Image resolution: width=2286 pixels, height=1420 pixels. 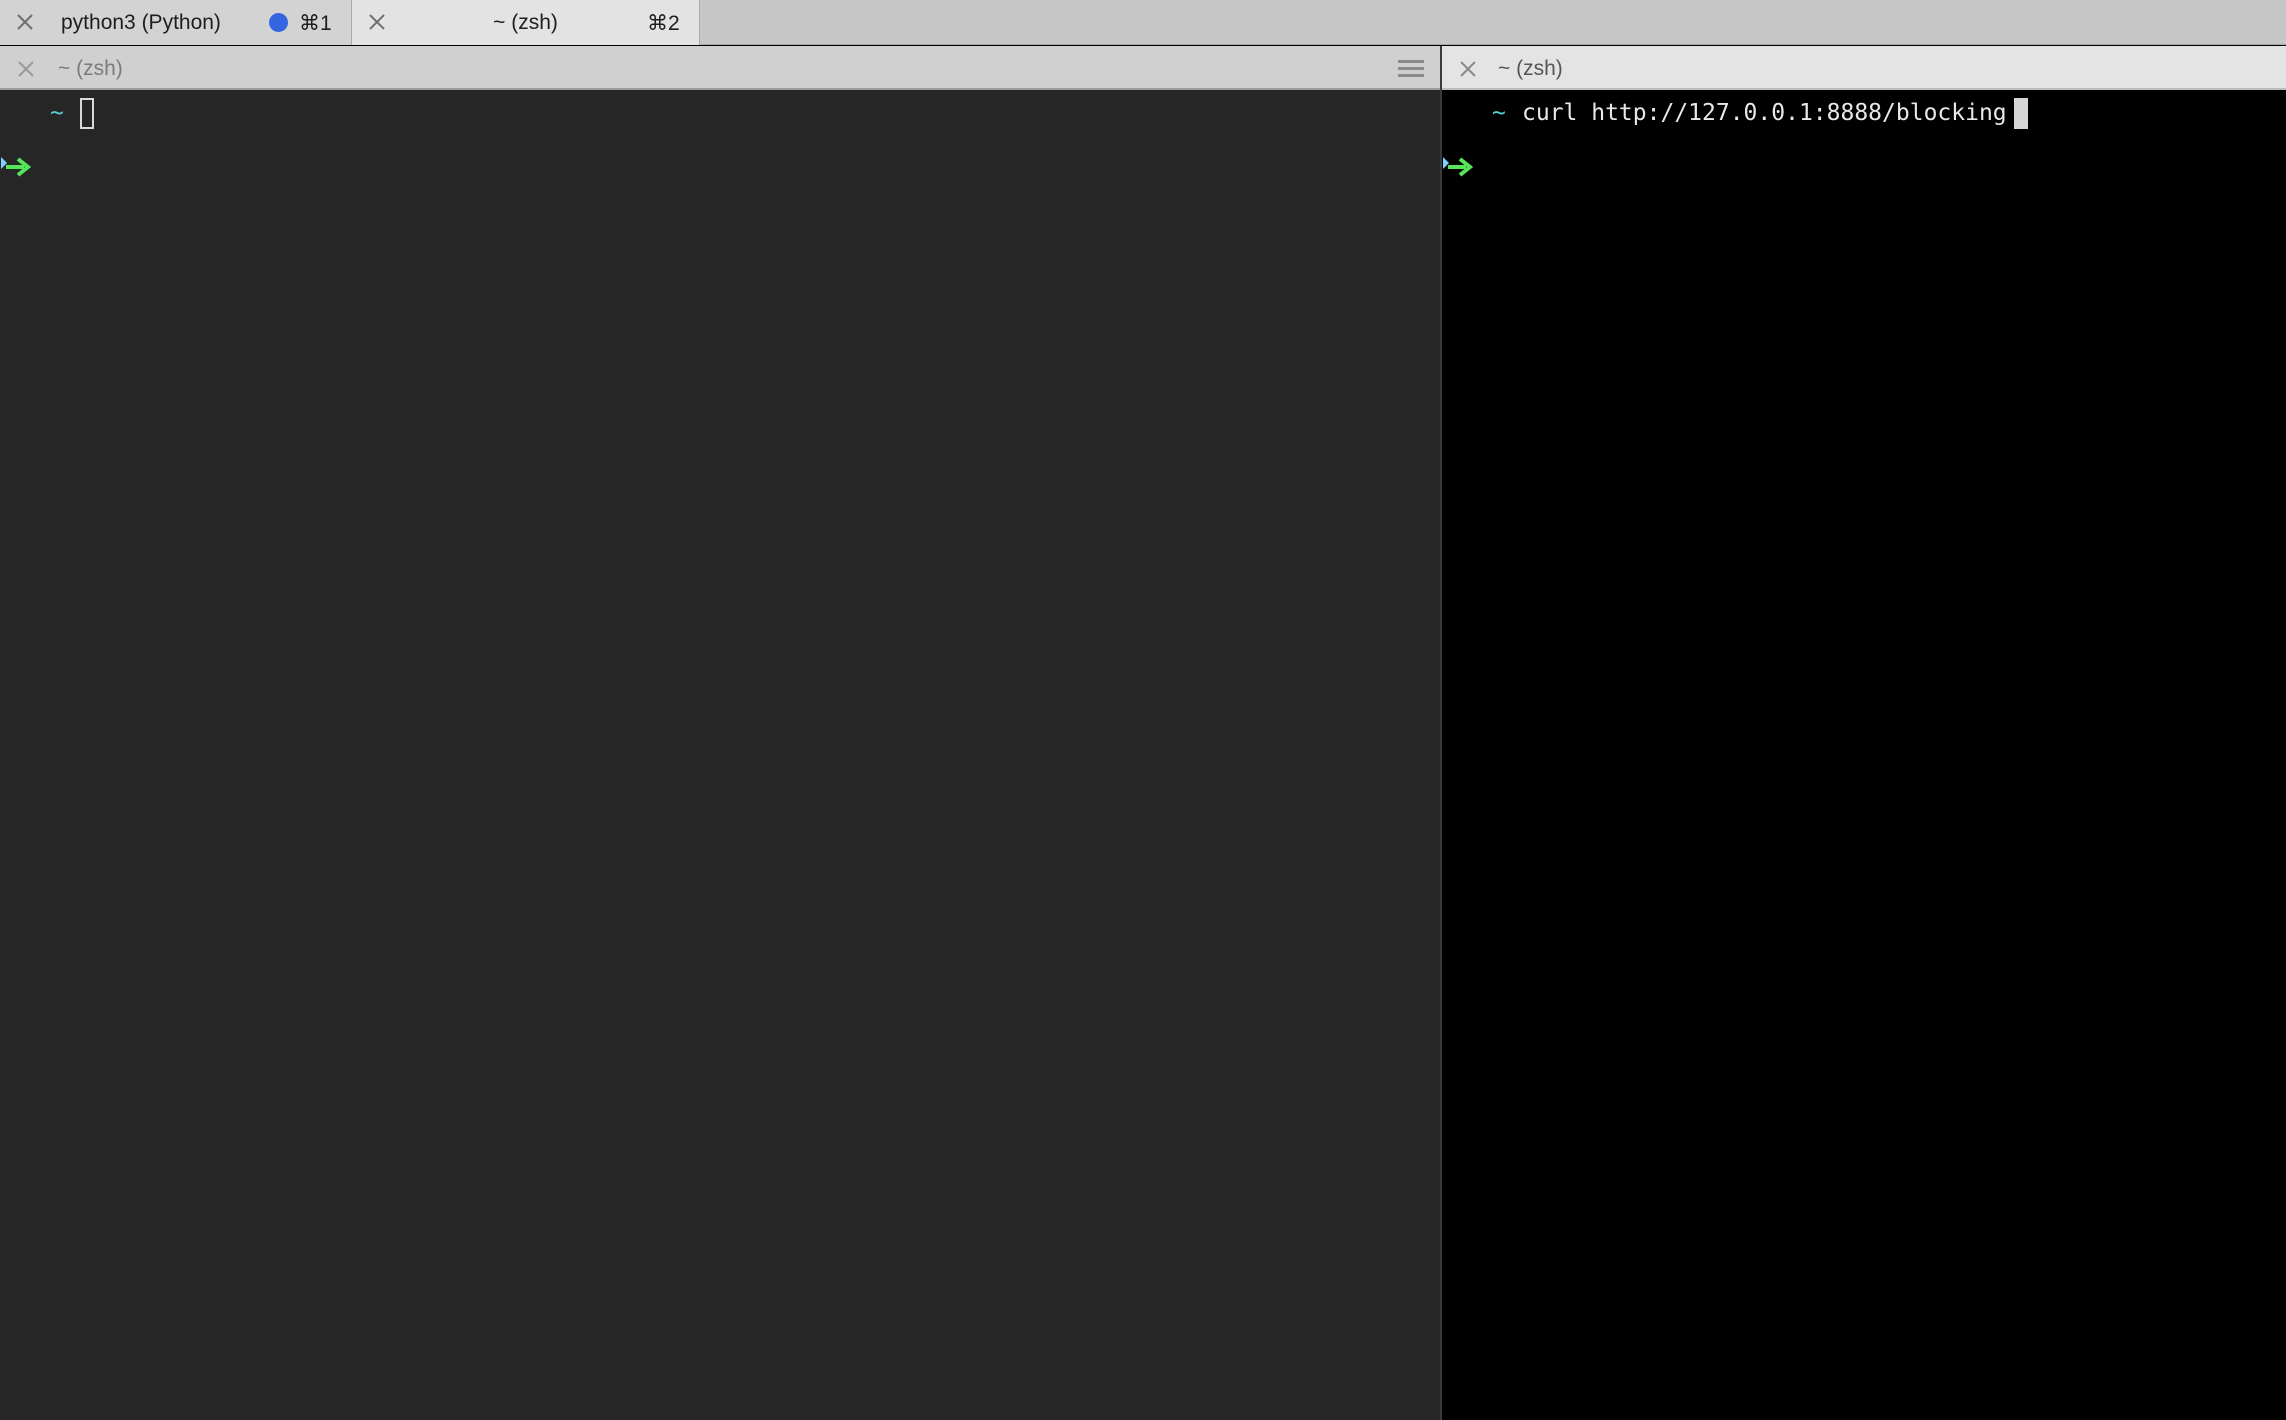 What do you see at coordinates (278, 22) in the screenshot?
I see `activity-indicator-icon` at bounding box center [278, 22].